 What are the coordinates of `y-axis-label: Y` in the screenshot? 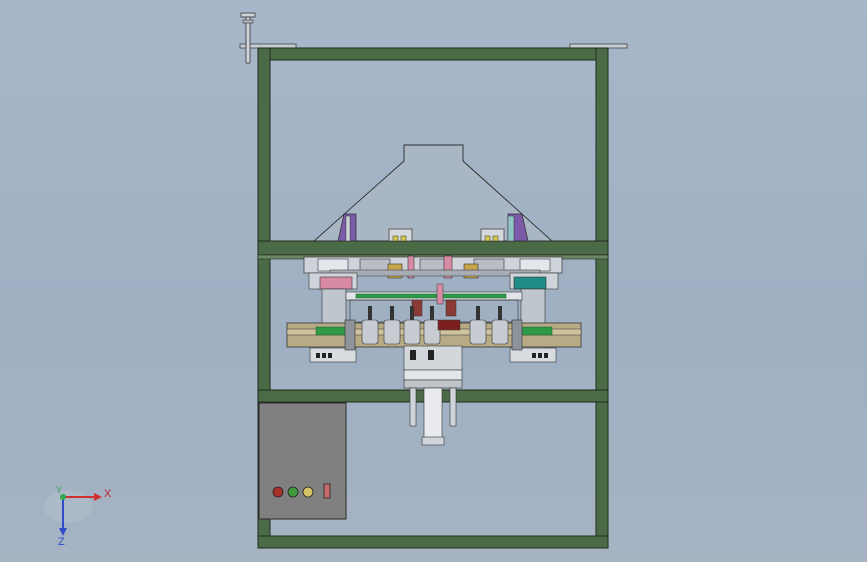 It's located at (59, 490).